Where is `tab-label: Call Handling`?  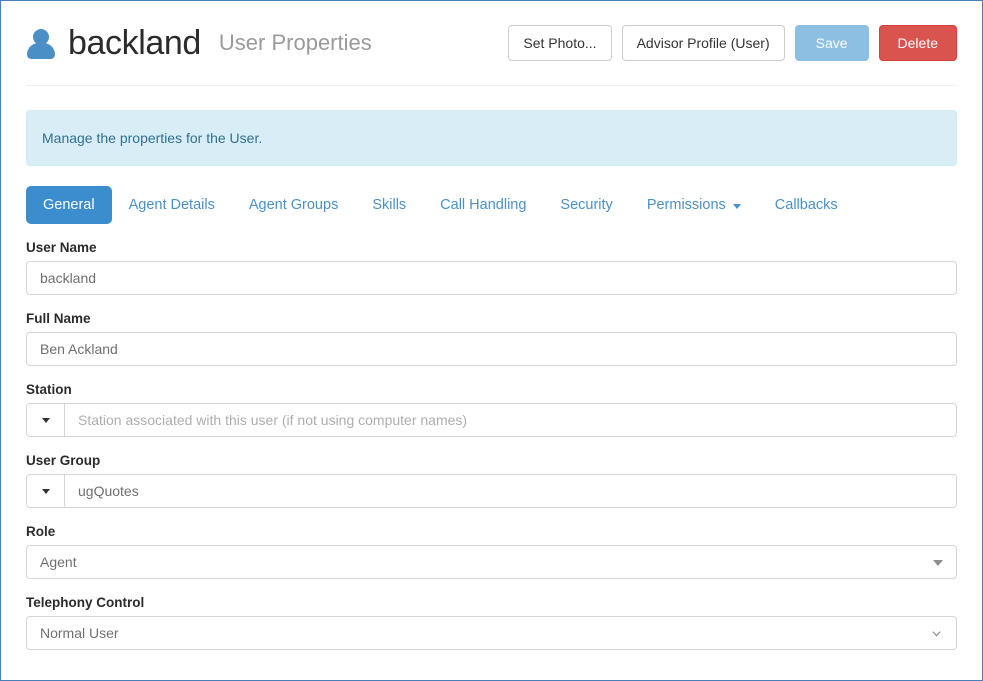
tab-label: Call Handling is located at coordinates (483, 205).